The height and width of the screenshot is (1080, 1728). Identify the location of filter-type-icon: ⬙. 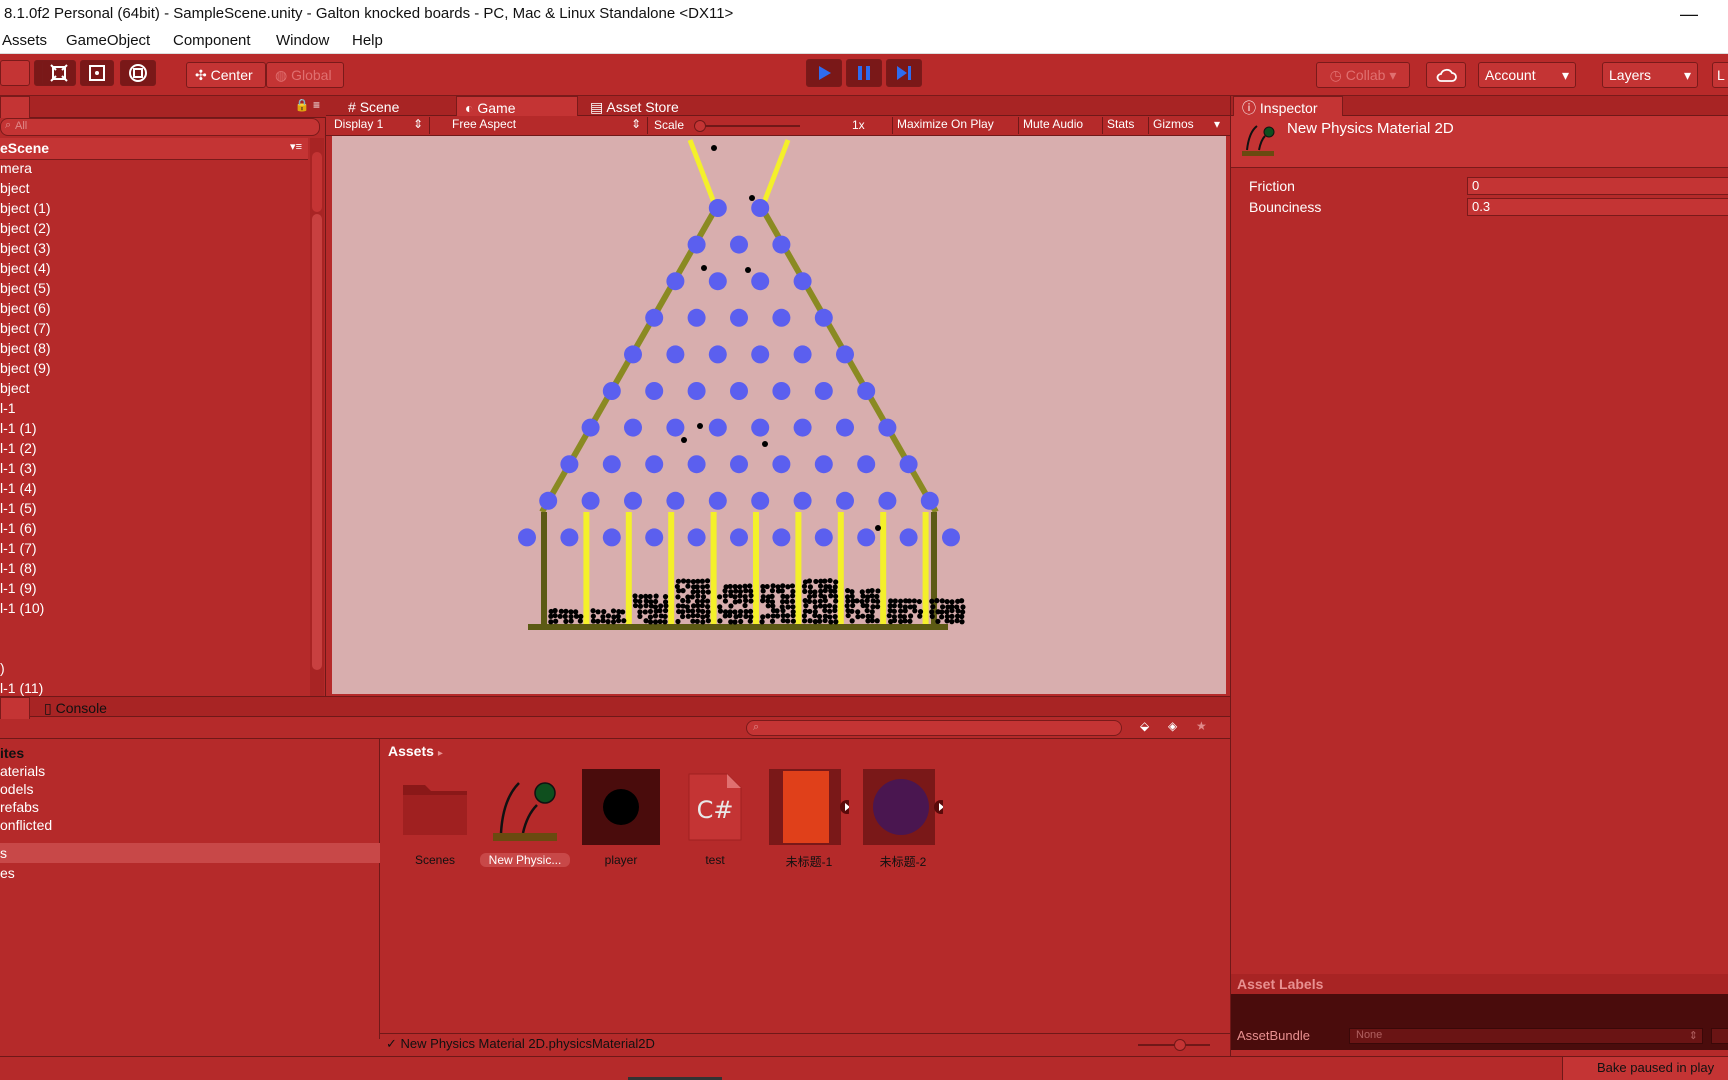
(1144, 726).